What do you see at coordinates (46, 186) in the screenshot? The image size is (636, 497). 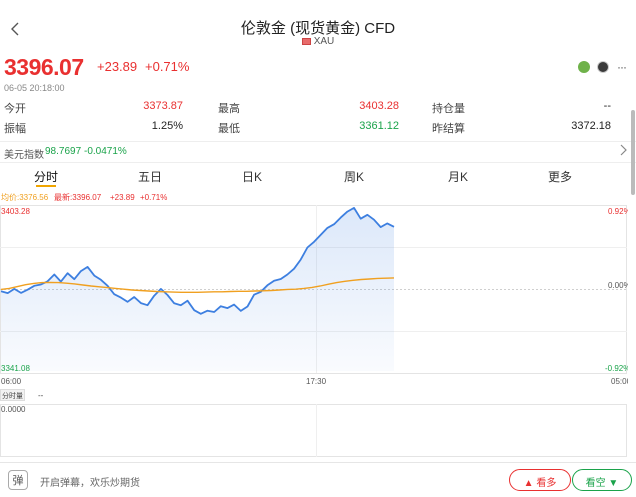 I see `active-tab-indicator` at bounding box center [46, 186].